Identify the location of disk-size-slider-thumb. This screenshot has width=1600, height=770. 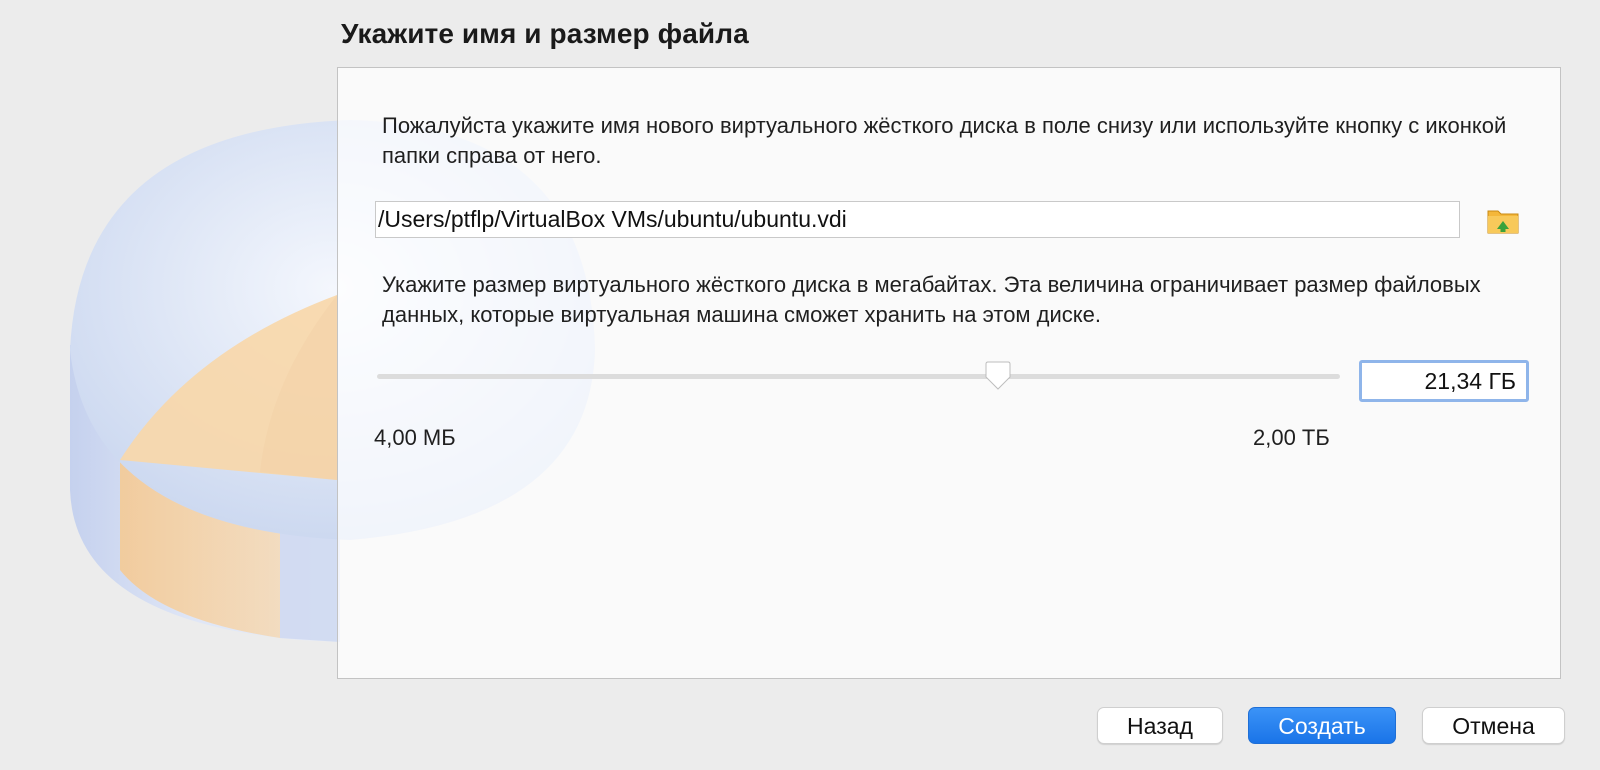
(998, 377).